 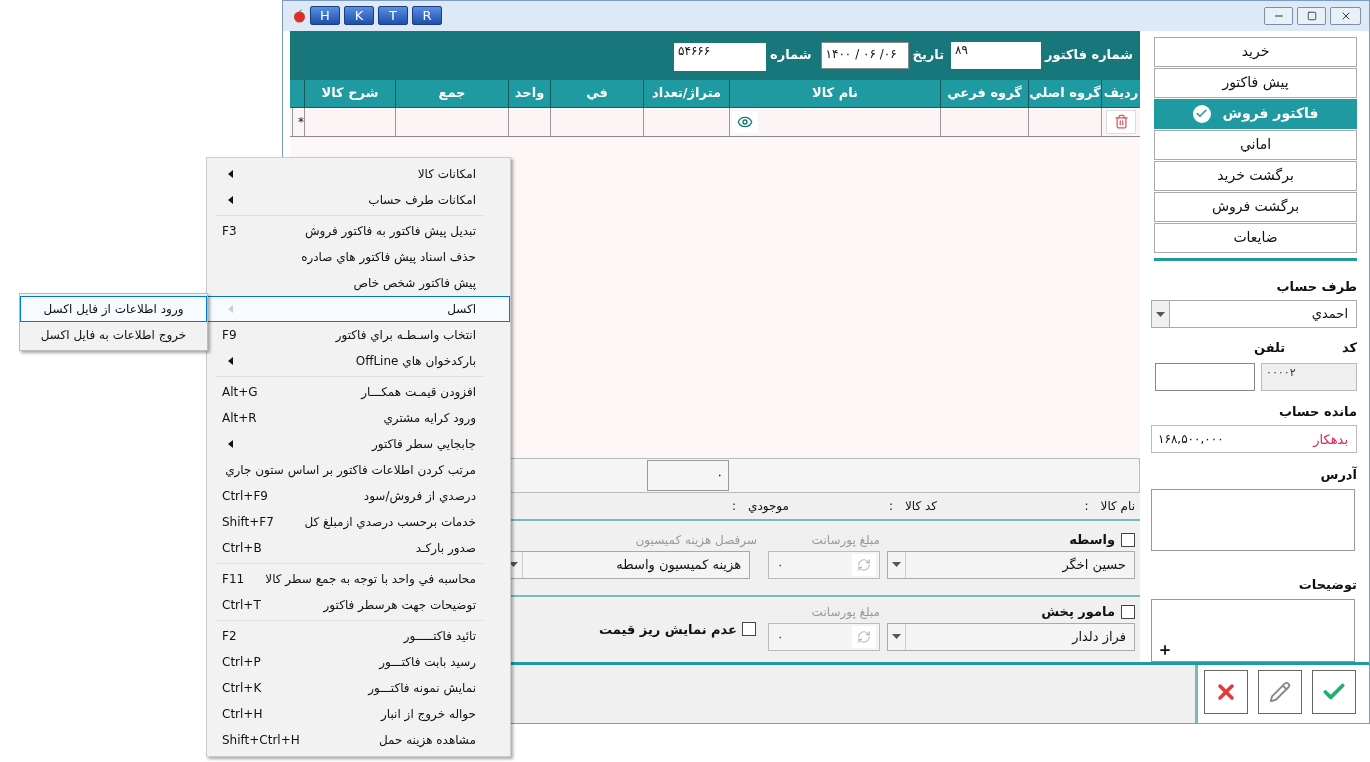 I want to click on info-label: کد کالا, so click(x=920, y=506).